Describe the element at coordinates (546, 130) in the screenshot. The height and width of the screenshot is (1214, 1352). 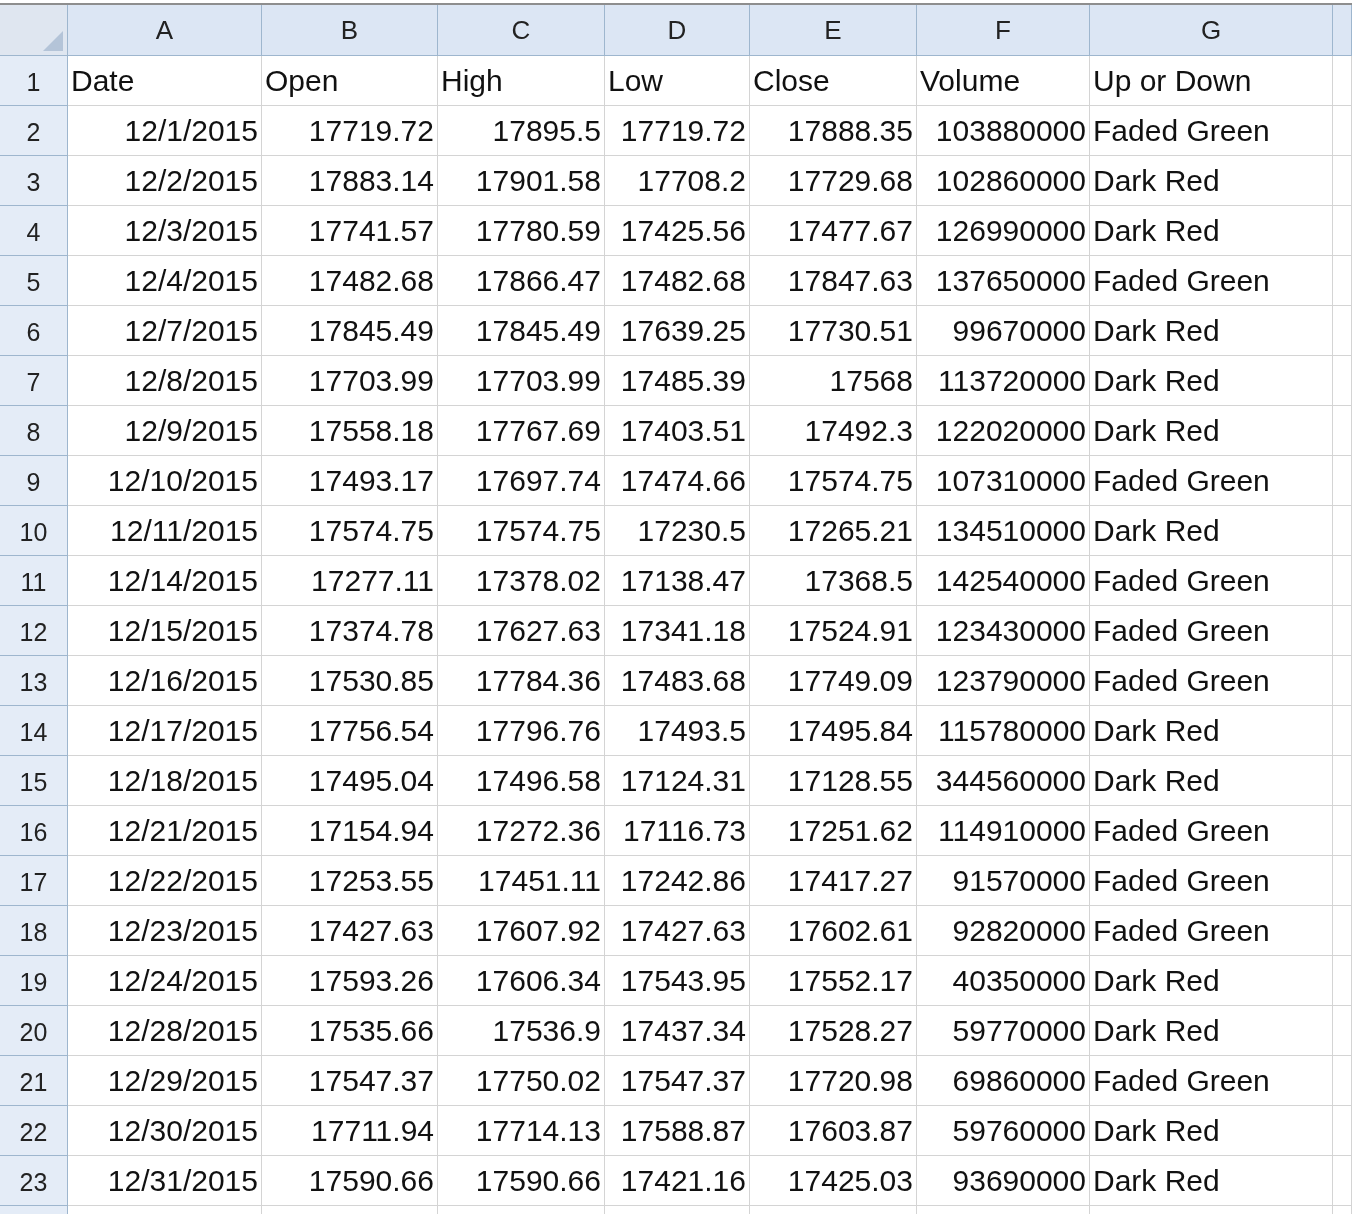
I see `table-cell: 17895.5` at that location.